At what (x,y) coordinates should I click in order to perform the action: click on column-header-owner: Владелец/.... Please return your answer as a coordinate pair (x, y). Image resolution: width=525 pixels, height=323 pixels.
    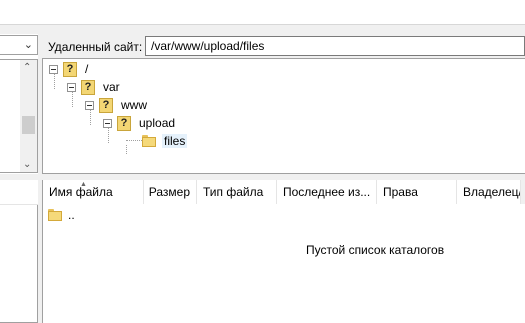
    Looking at the image, I should click on (489, 192).